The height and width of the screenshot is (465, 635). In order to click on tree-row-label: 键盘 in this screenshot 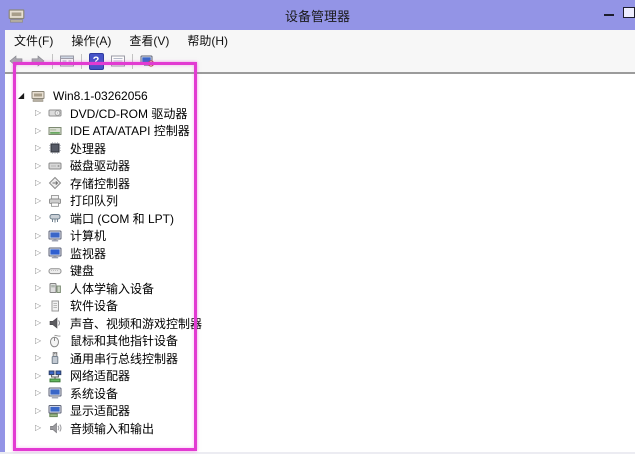, I will do `click(82, 271)`.